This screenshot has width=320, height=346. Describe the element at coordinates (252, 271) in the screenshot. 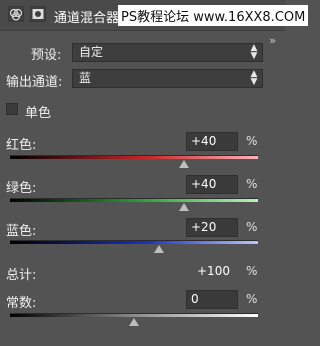

I see `total-percent: %` at that location.